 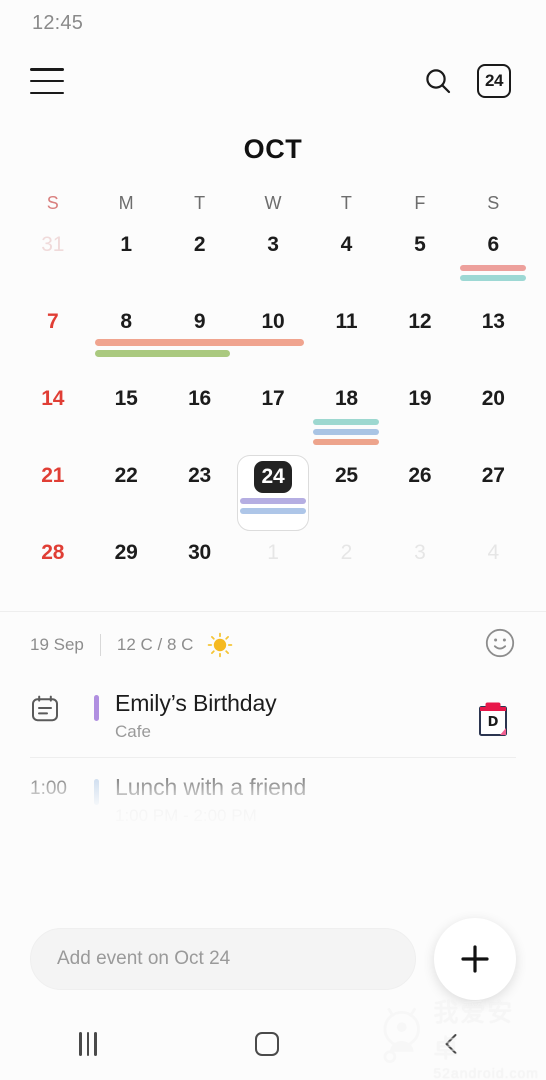 I want to click on weather-separator, so click(x=100, y=645).